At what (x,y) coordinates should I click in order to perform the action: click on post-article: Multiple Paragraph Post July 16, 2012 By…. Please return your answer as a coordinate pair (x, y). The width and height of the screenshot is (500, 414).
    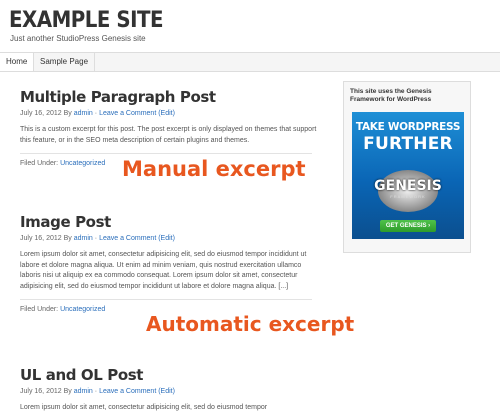
    Looking at the image, I should click on (171, 127).